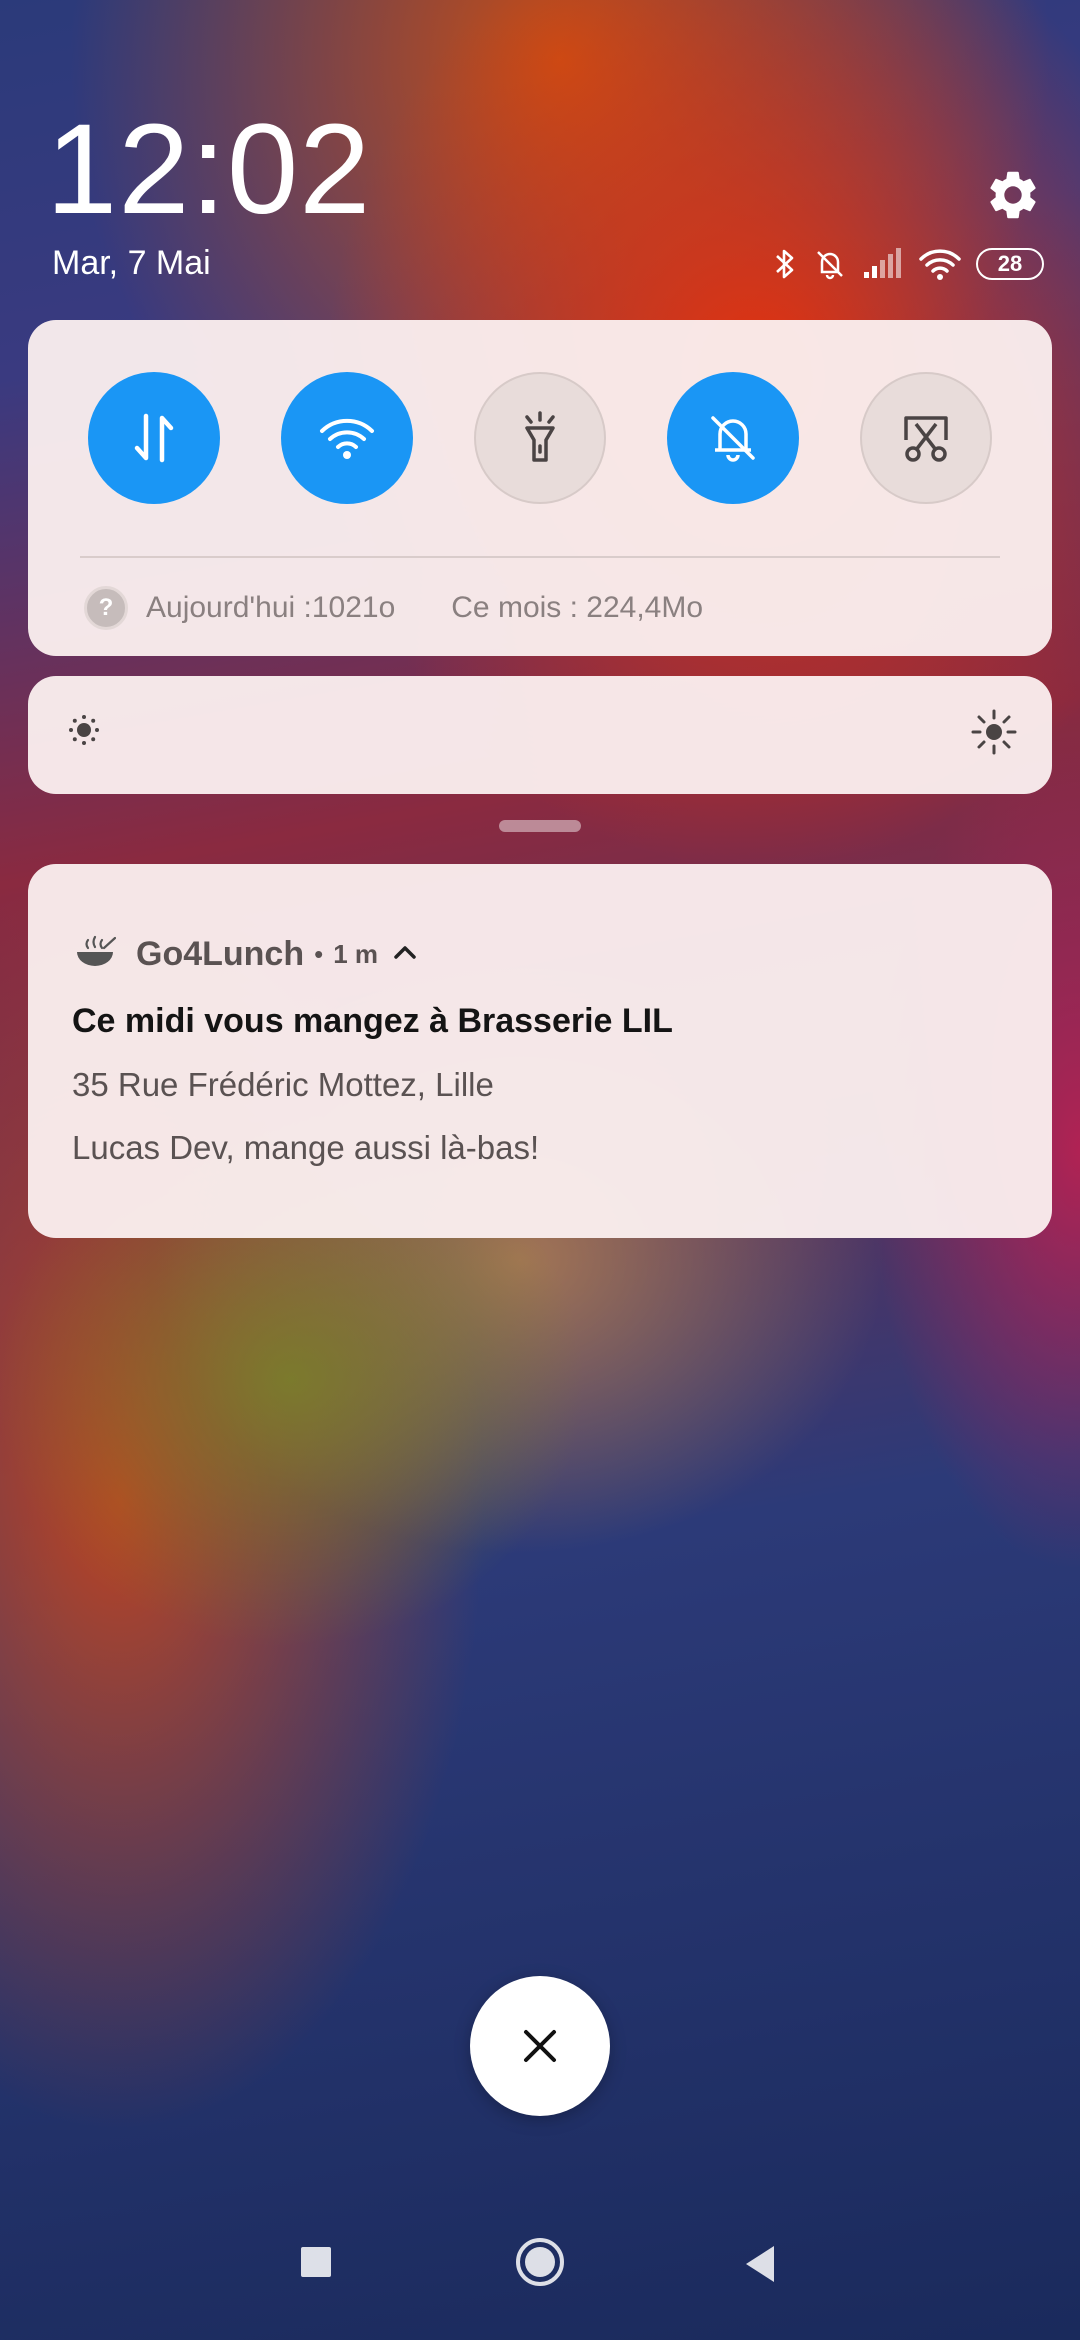  I want to click on mobile-data-toggle, so click(154, 438).